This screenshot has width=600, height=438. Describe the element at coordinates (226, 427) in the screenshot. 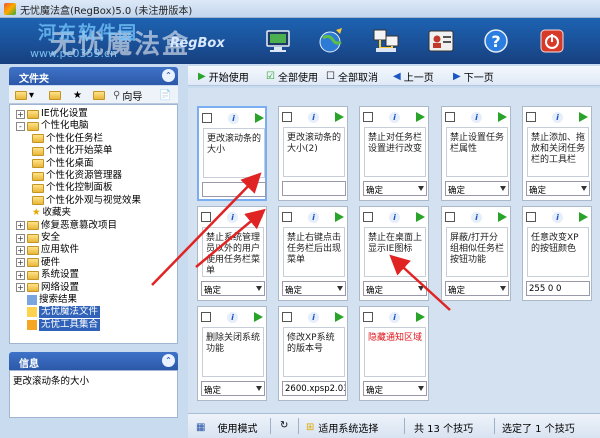

I see `mode-button: ▦ 使用模式` at that location.